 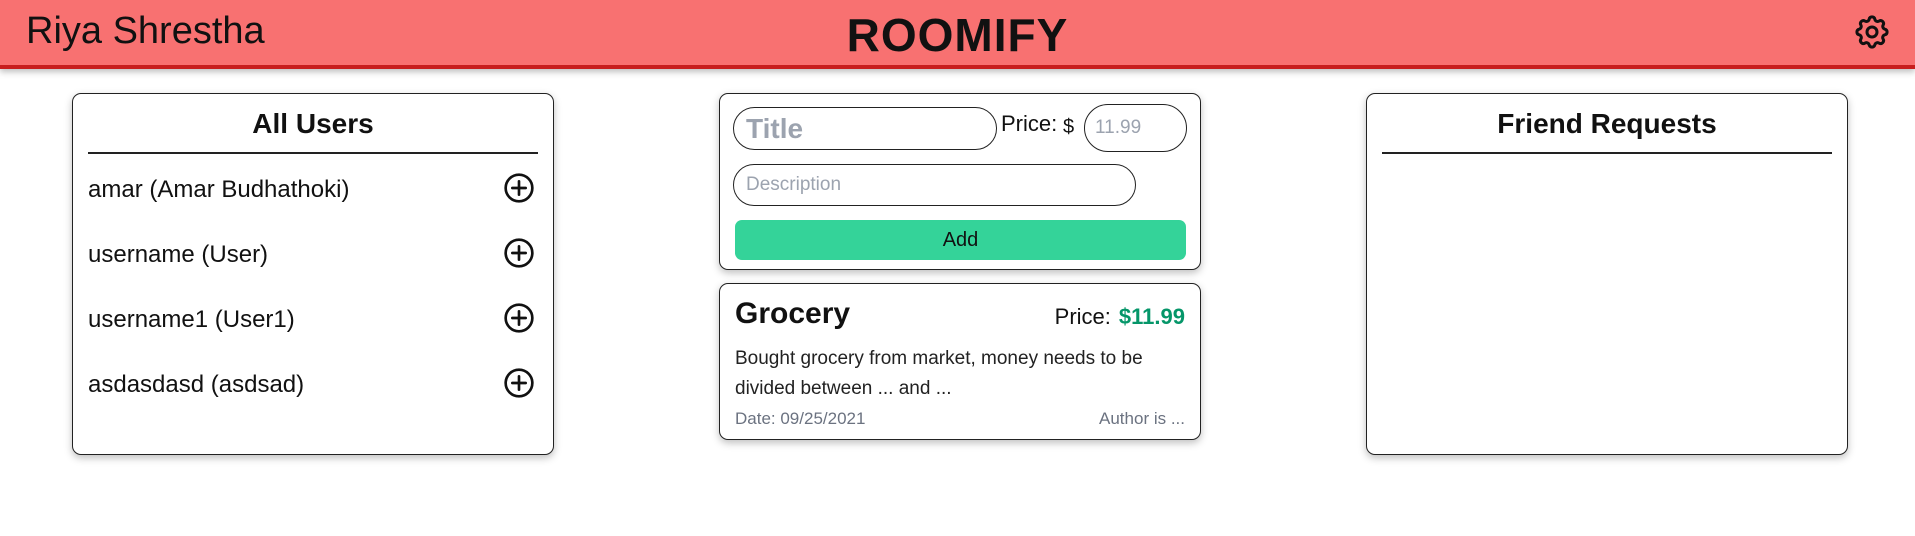 I want to click on app-title: ROOMIFY, so click(x=957, y=35).